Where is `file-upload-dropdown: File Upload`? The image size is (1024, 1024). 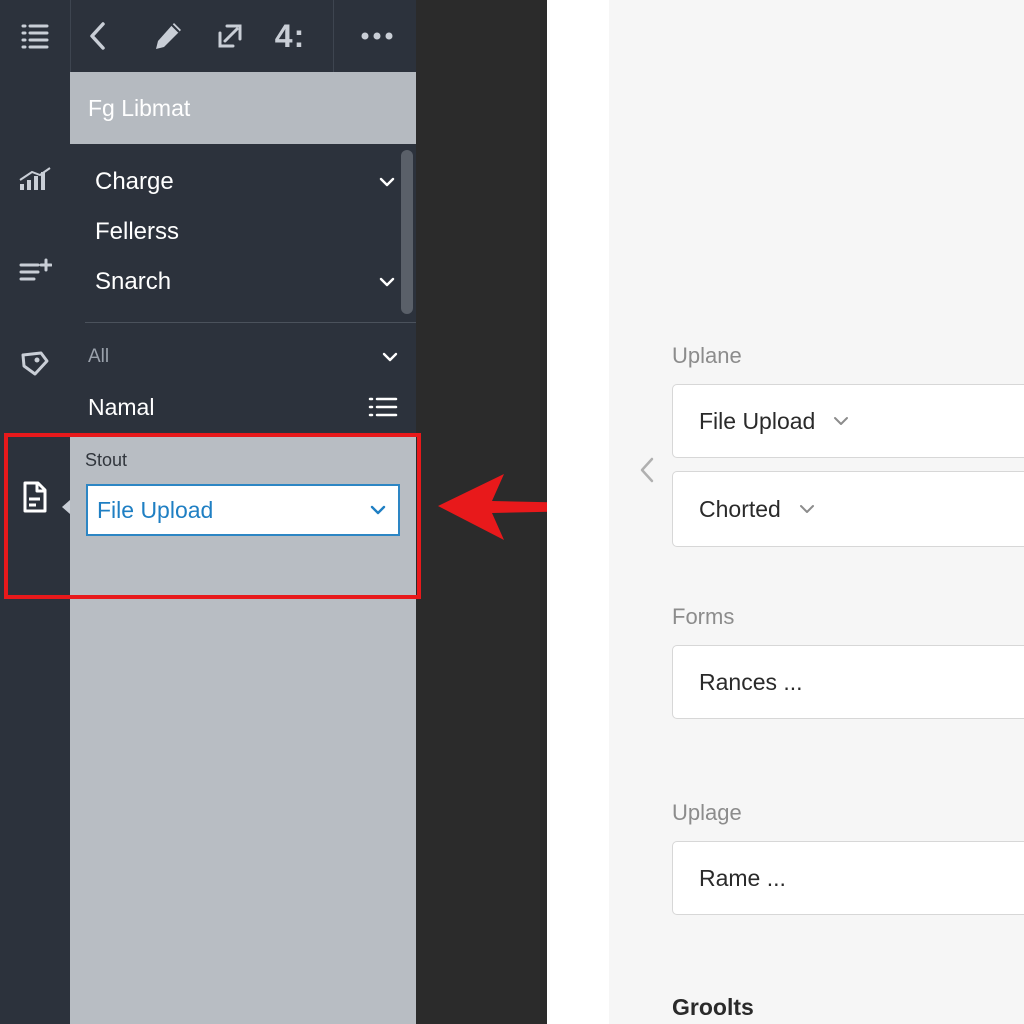
file-upload-dropdown: File Upload is located at coordinates (848, 421).